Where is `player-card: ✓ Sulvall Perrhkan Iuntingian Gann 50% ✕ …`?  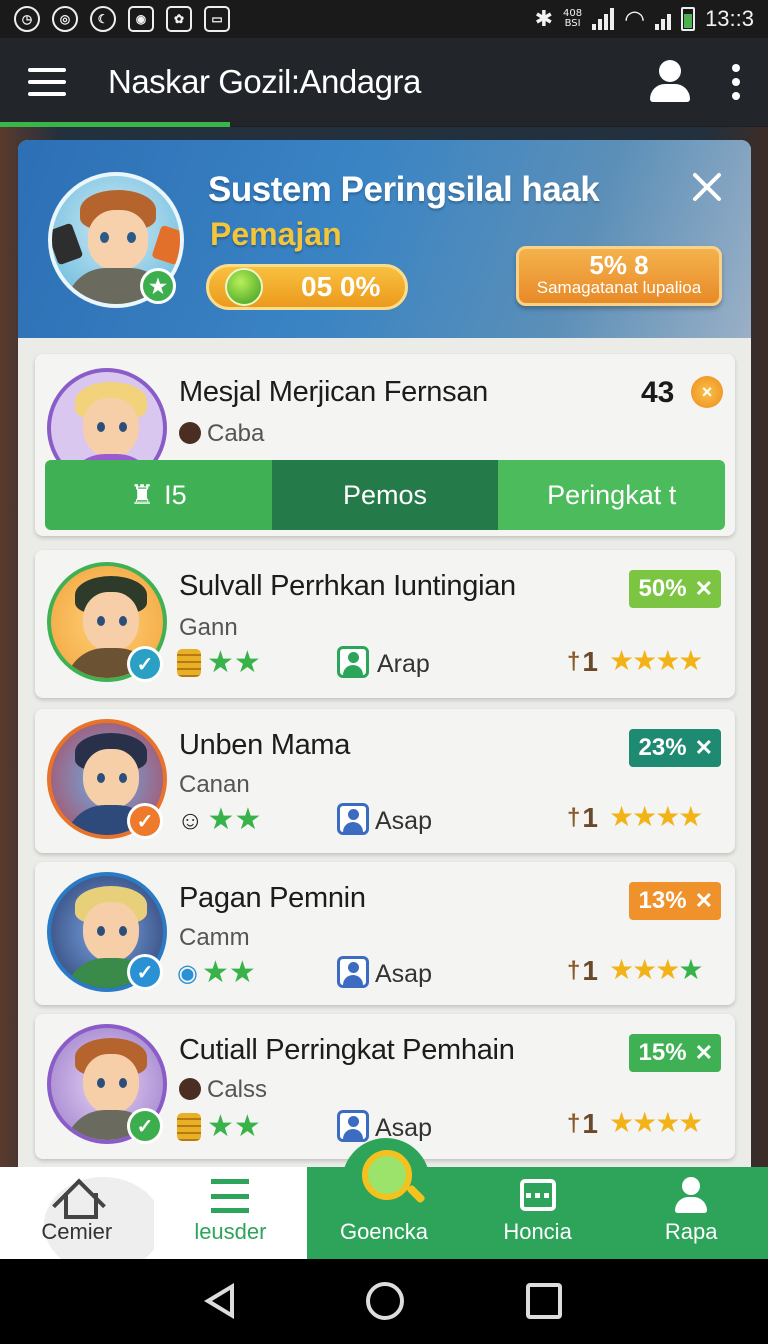
player-card: ✓ Sulvall Perrhkan Iuntingian Gann 50% ✕ … is located at coordinates (385, 624).